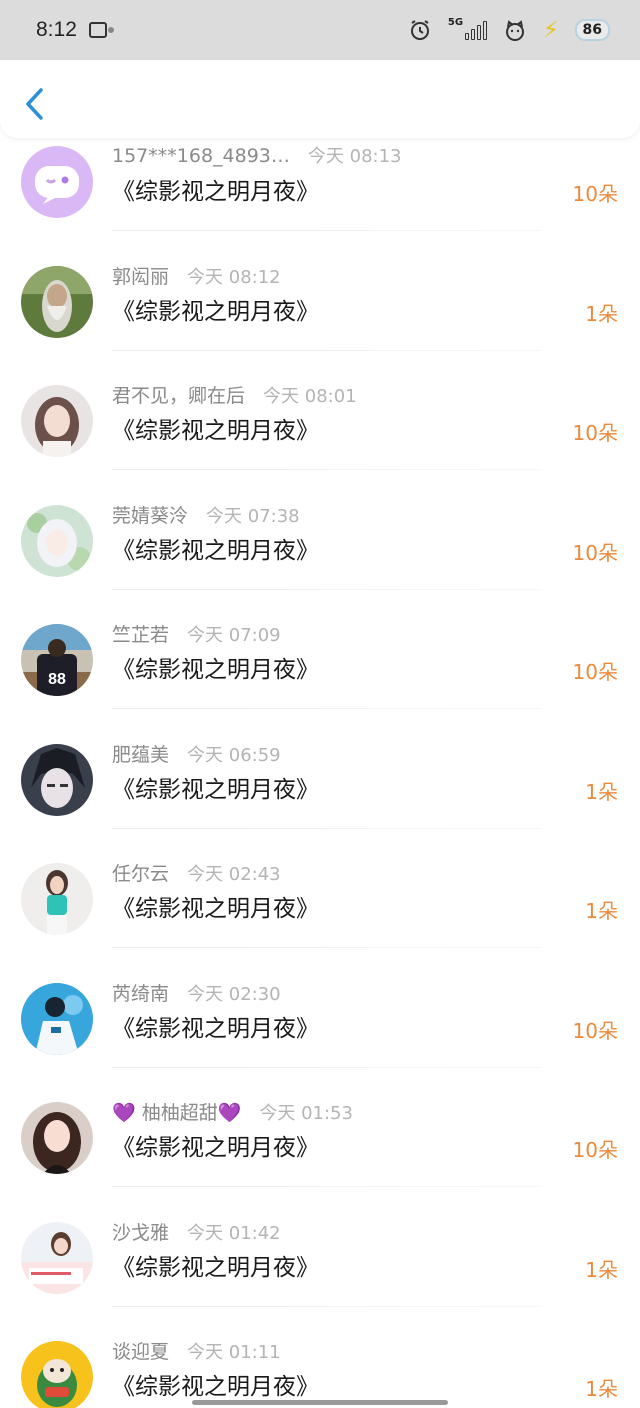 This screenshot has height=1408, width=640. I want to click on list-item: 芮绮南 今天 02:30 《综影视之明月夜》 10朵, so click(320, 1025).